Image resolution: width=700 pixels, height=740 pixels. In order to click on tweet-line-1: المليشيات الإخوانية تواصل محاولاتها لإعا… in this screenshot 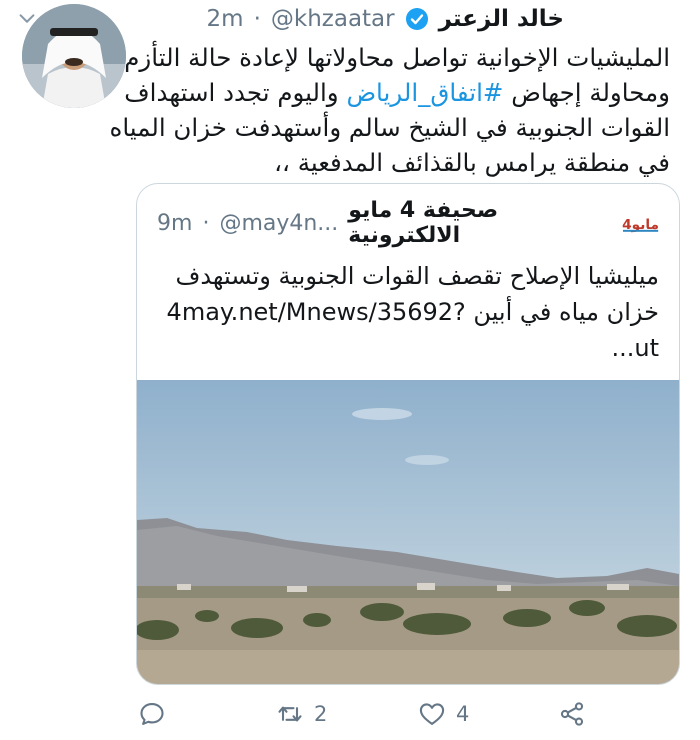, I will do `click(397, 57)`.